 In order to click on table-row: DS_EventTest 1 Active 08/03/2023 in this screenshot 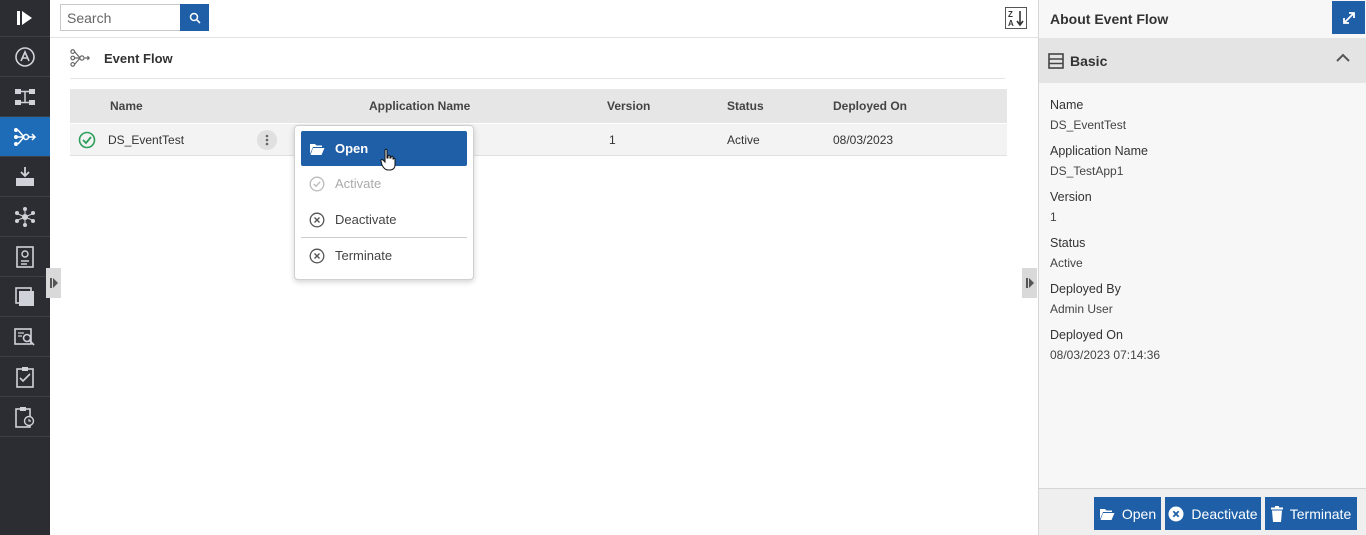, I will do `click(538, 140)`.